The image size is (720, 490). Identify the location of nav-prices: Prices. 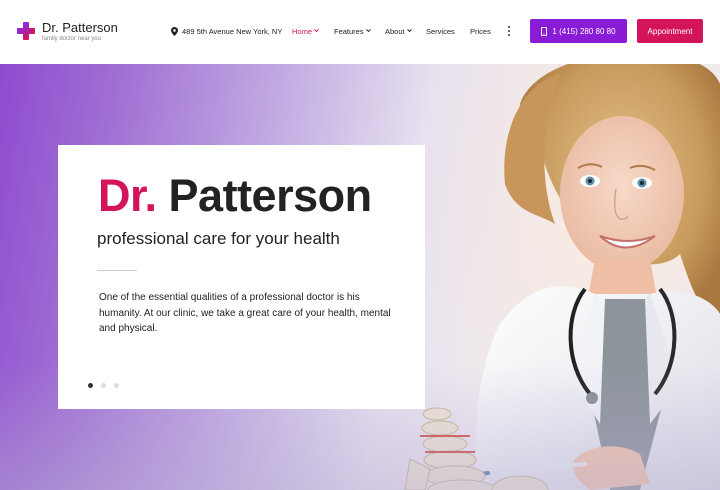
(480, 31).